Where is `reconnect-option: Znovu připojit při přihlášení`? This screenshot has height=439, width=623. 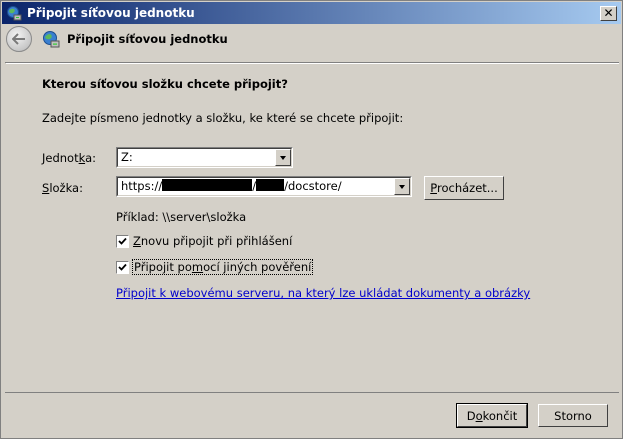 reconnect-option: Znovu připojit při přihlášení is located at coordinates (204, 241).